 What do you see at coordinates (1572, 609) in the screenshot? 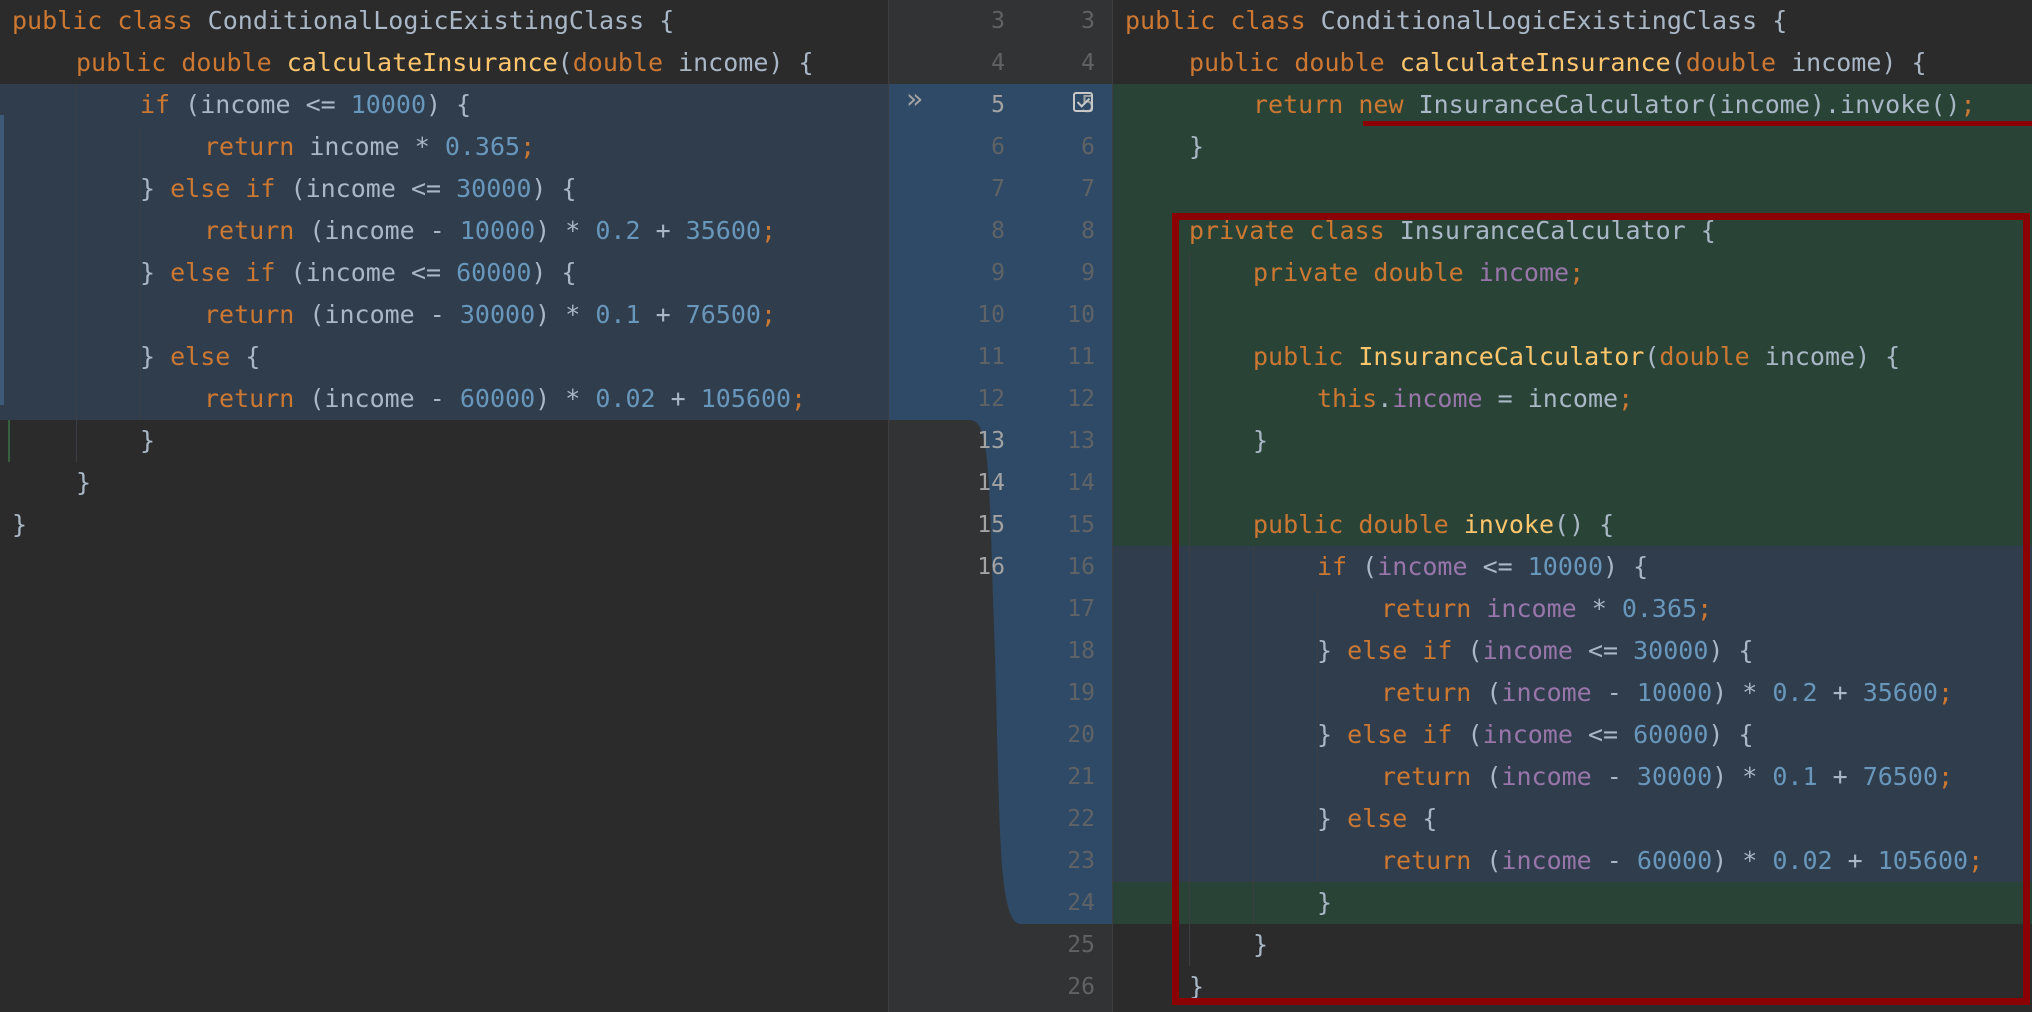
I see `right-code-line: return income * 0.365;` at bounding box center [1572, 609].